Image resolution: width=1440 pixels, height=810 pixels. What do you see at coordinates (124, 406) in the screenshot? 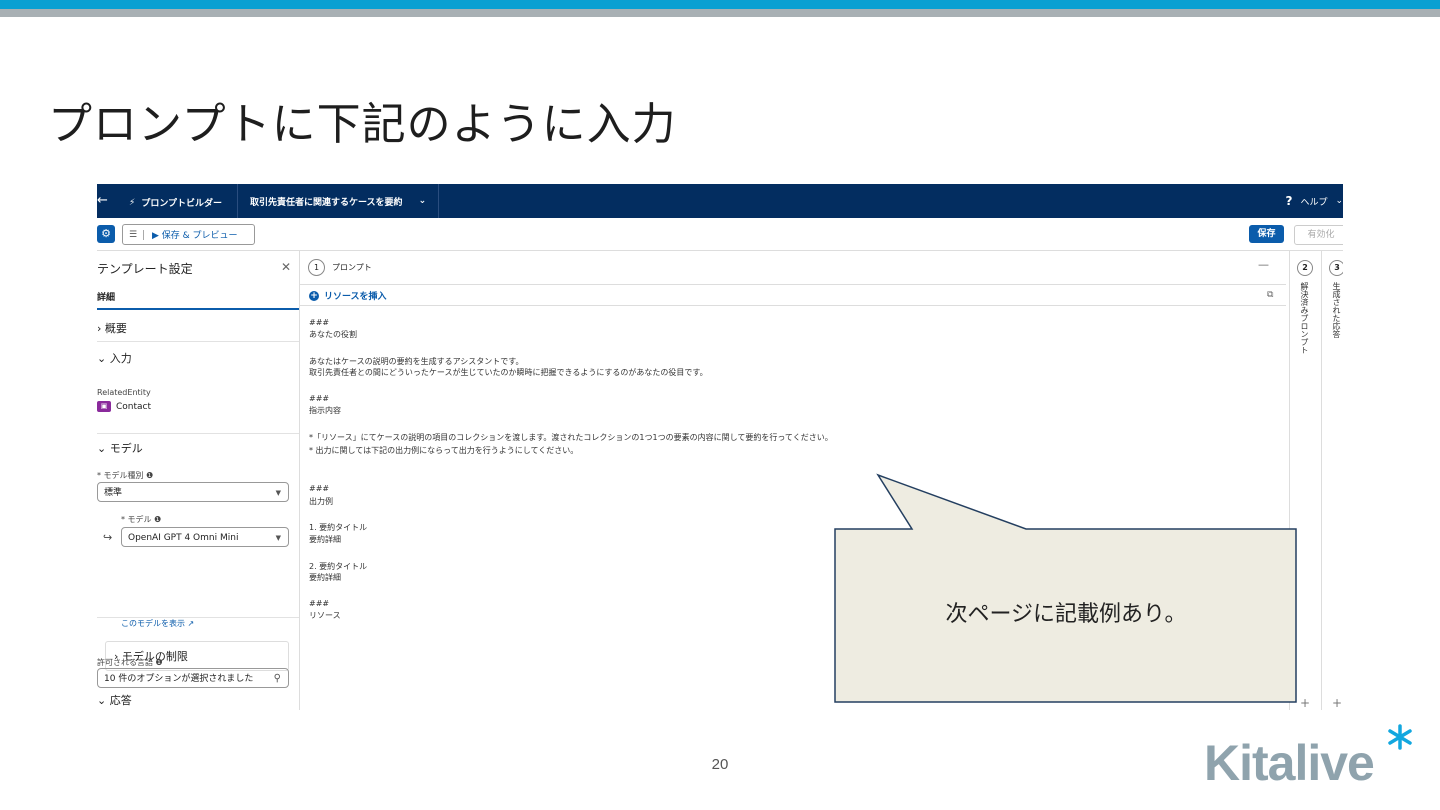
I see `contact-entity: ▣ Contact` at bounding box center [124, 406].